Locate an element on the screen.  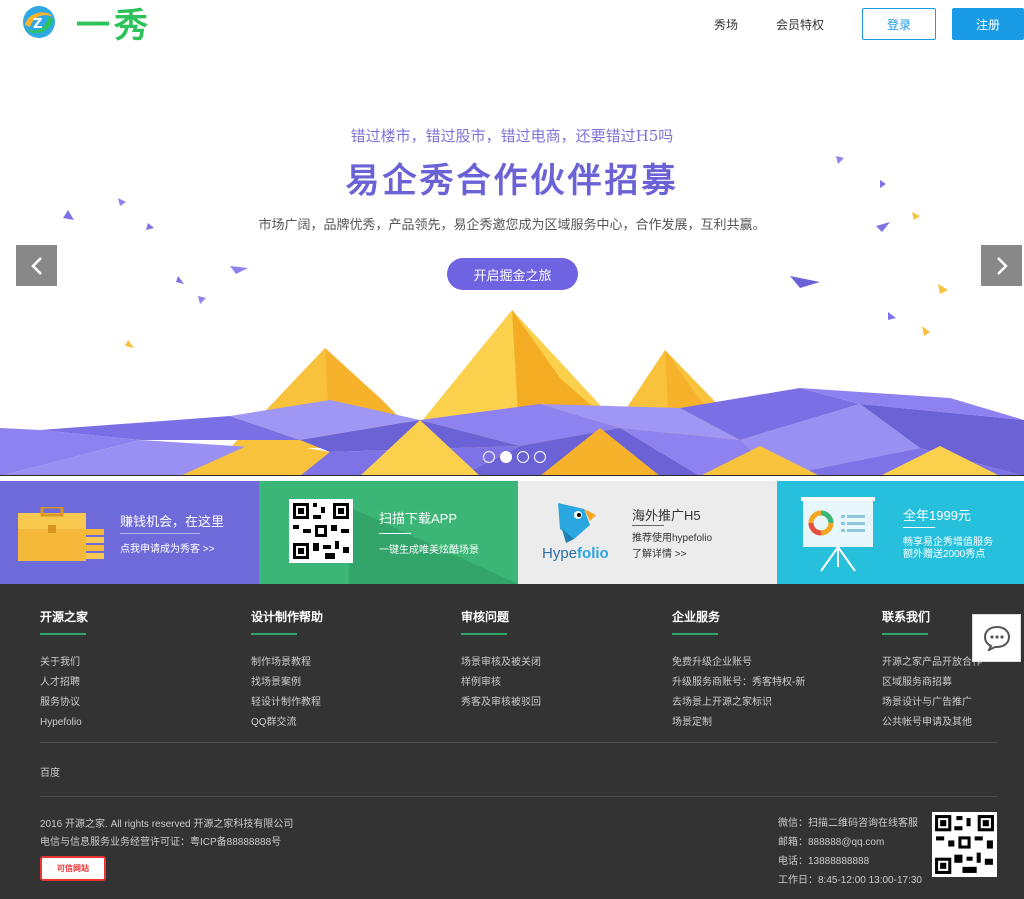
promo-annual-subtitle-1: 畅享易企秀增值服务 is located at coordinates (948, 542).